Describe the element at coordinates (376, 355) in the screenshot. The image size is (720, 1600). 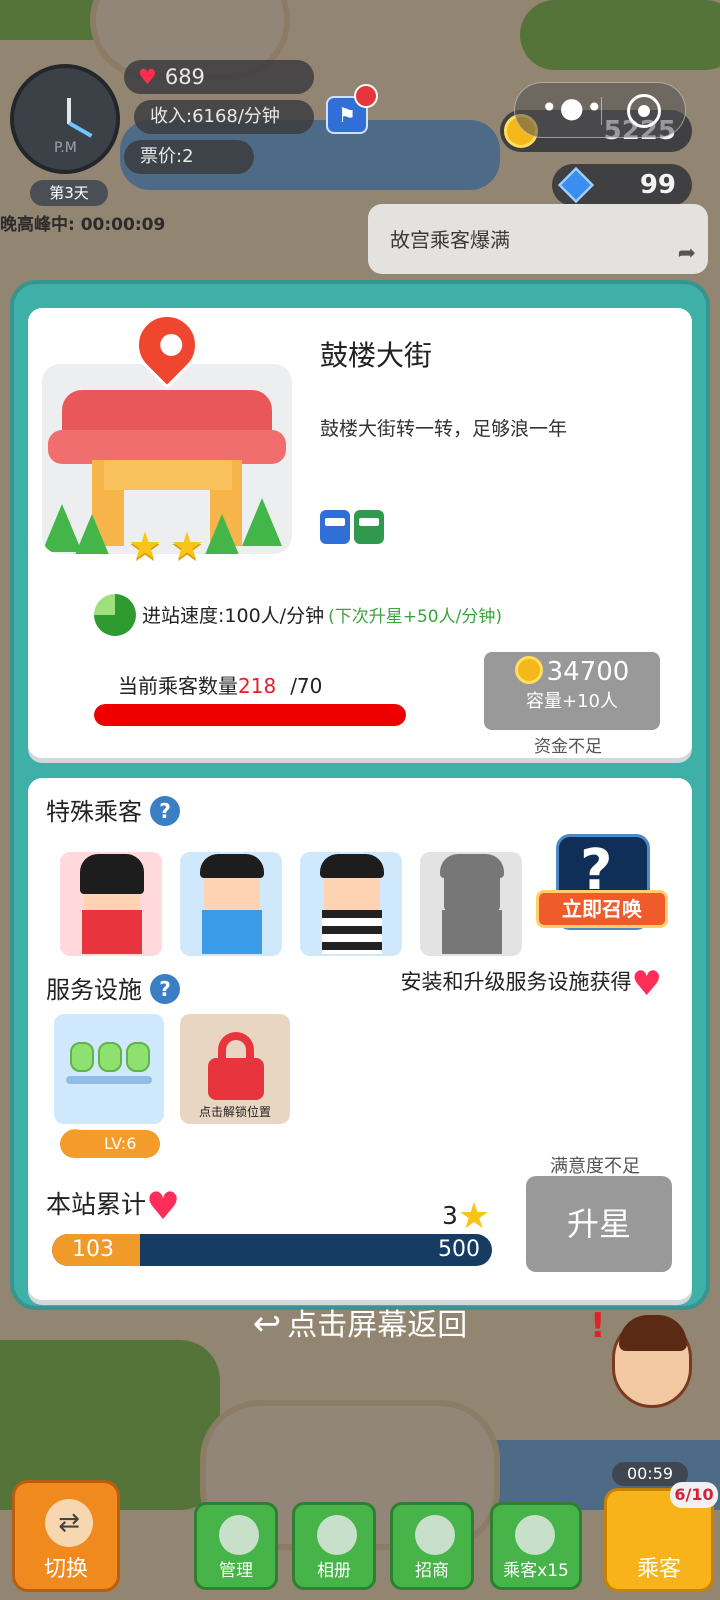
I see `station-name: 鼓楼大街` at that location.